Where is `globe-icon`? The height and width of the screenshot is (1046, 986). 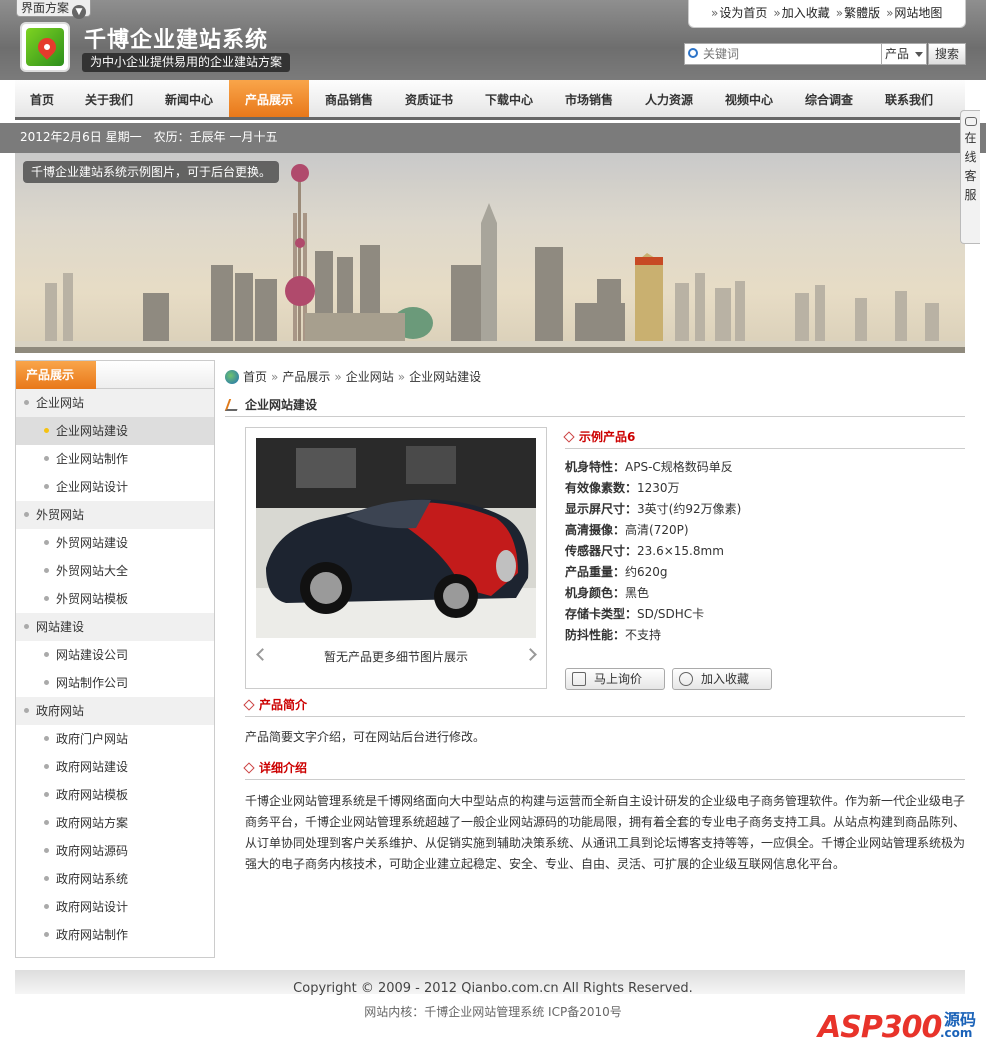
globe-icon is located at coordinates (232, 377).